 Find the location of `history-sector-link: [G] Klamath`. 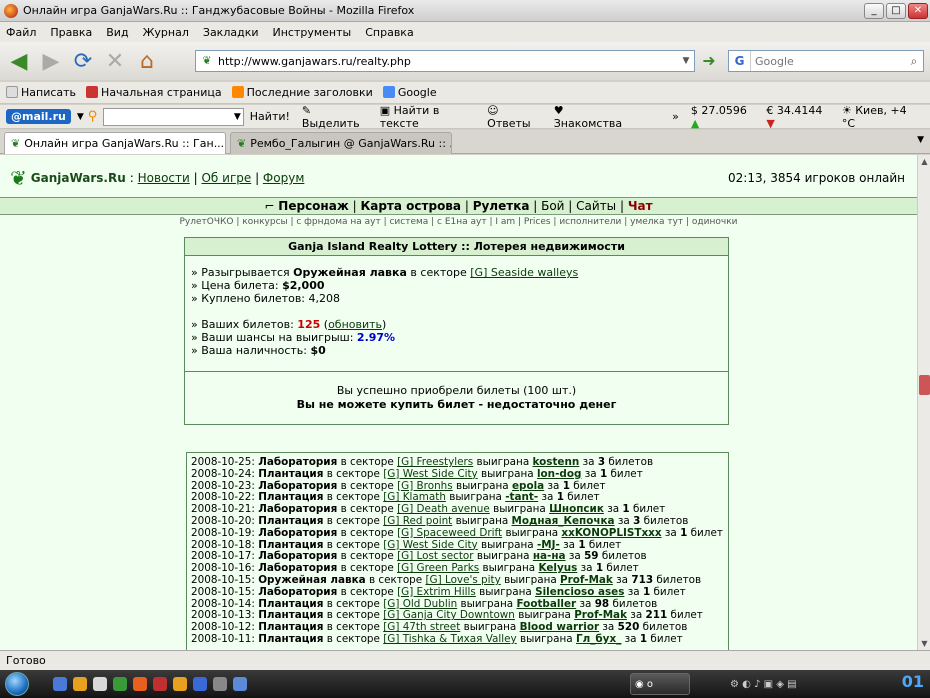

history-sector-link: [G] Klamath is located at coordinates (414, 497).